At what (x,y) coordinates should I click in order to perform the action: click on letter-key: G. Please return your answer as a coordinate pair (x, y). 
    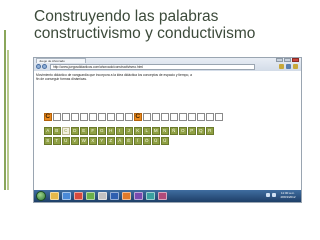
    Looking at the image, I should click on (102, 131).